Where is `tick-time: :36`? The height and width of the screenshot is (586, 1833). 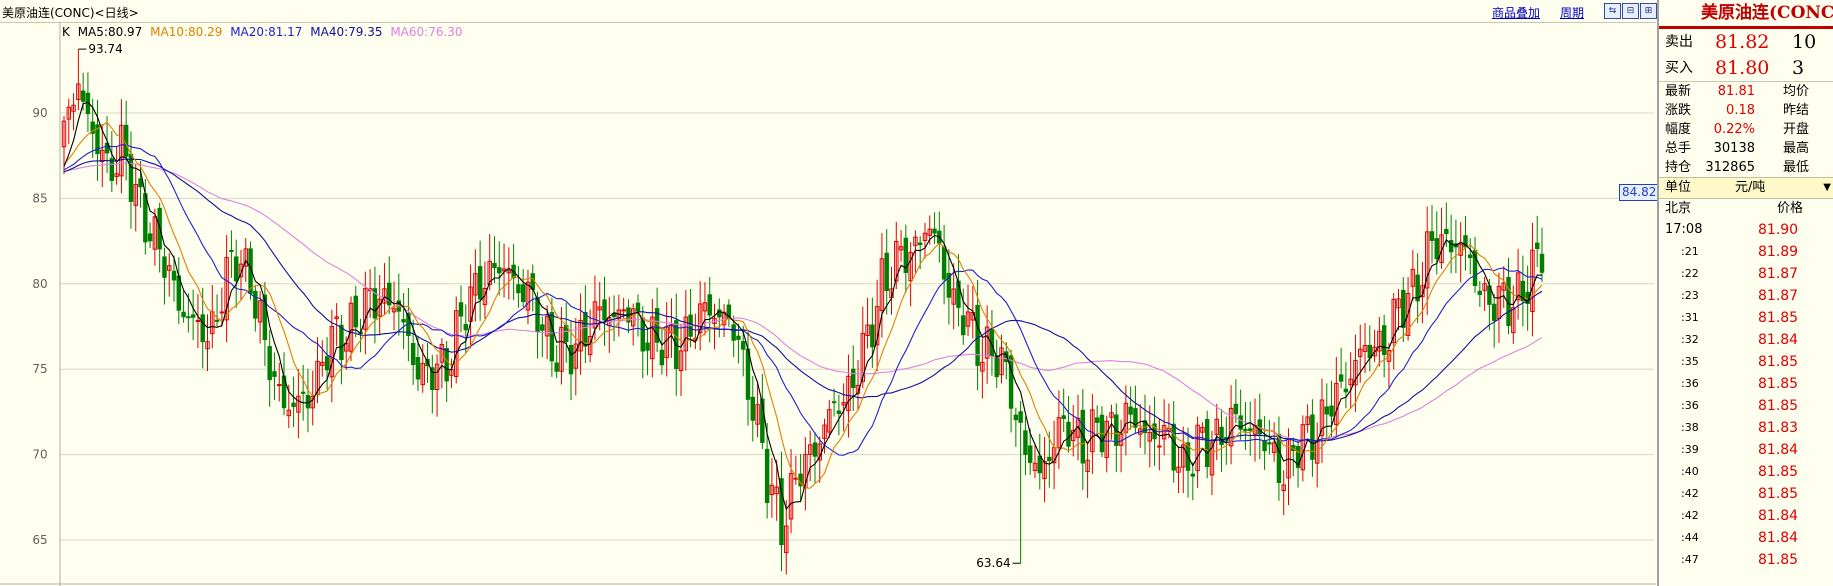
tick-time: :36 is located at coordinates (1690, 405).